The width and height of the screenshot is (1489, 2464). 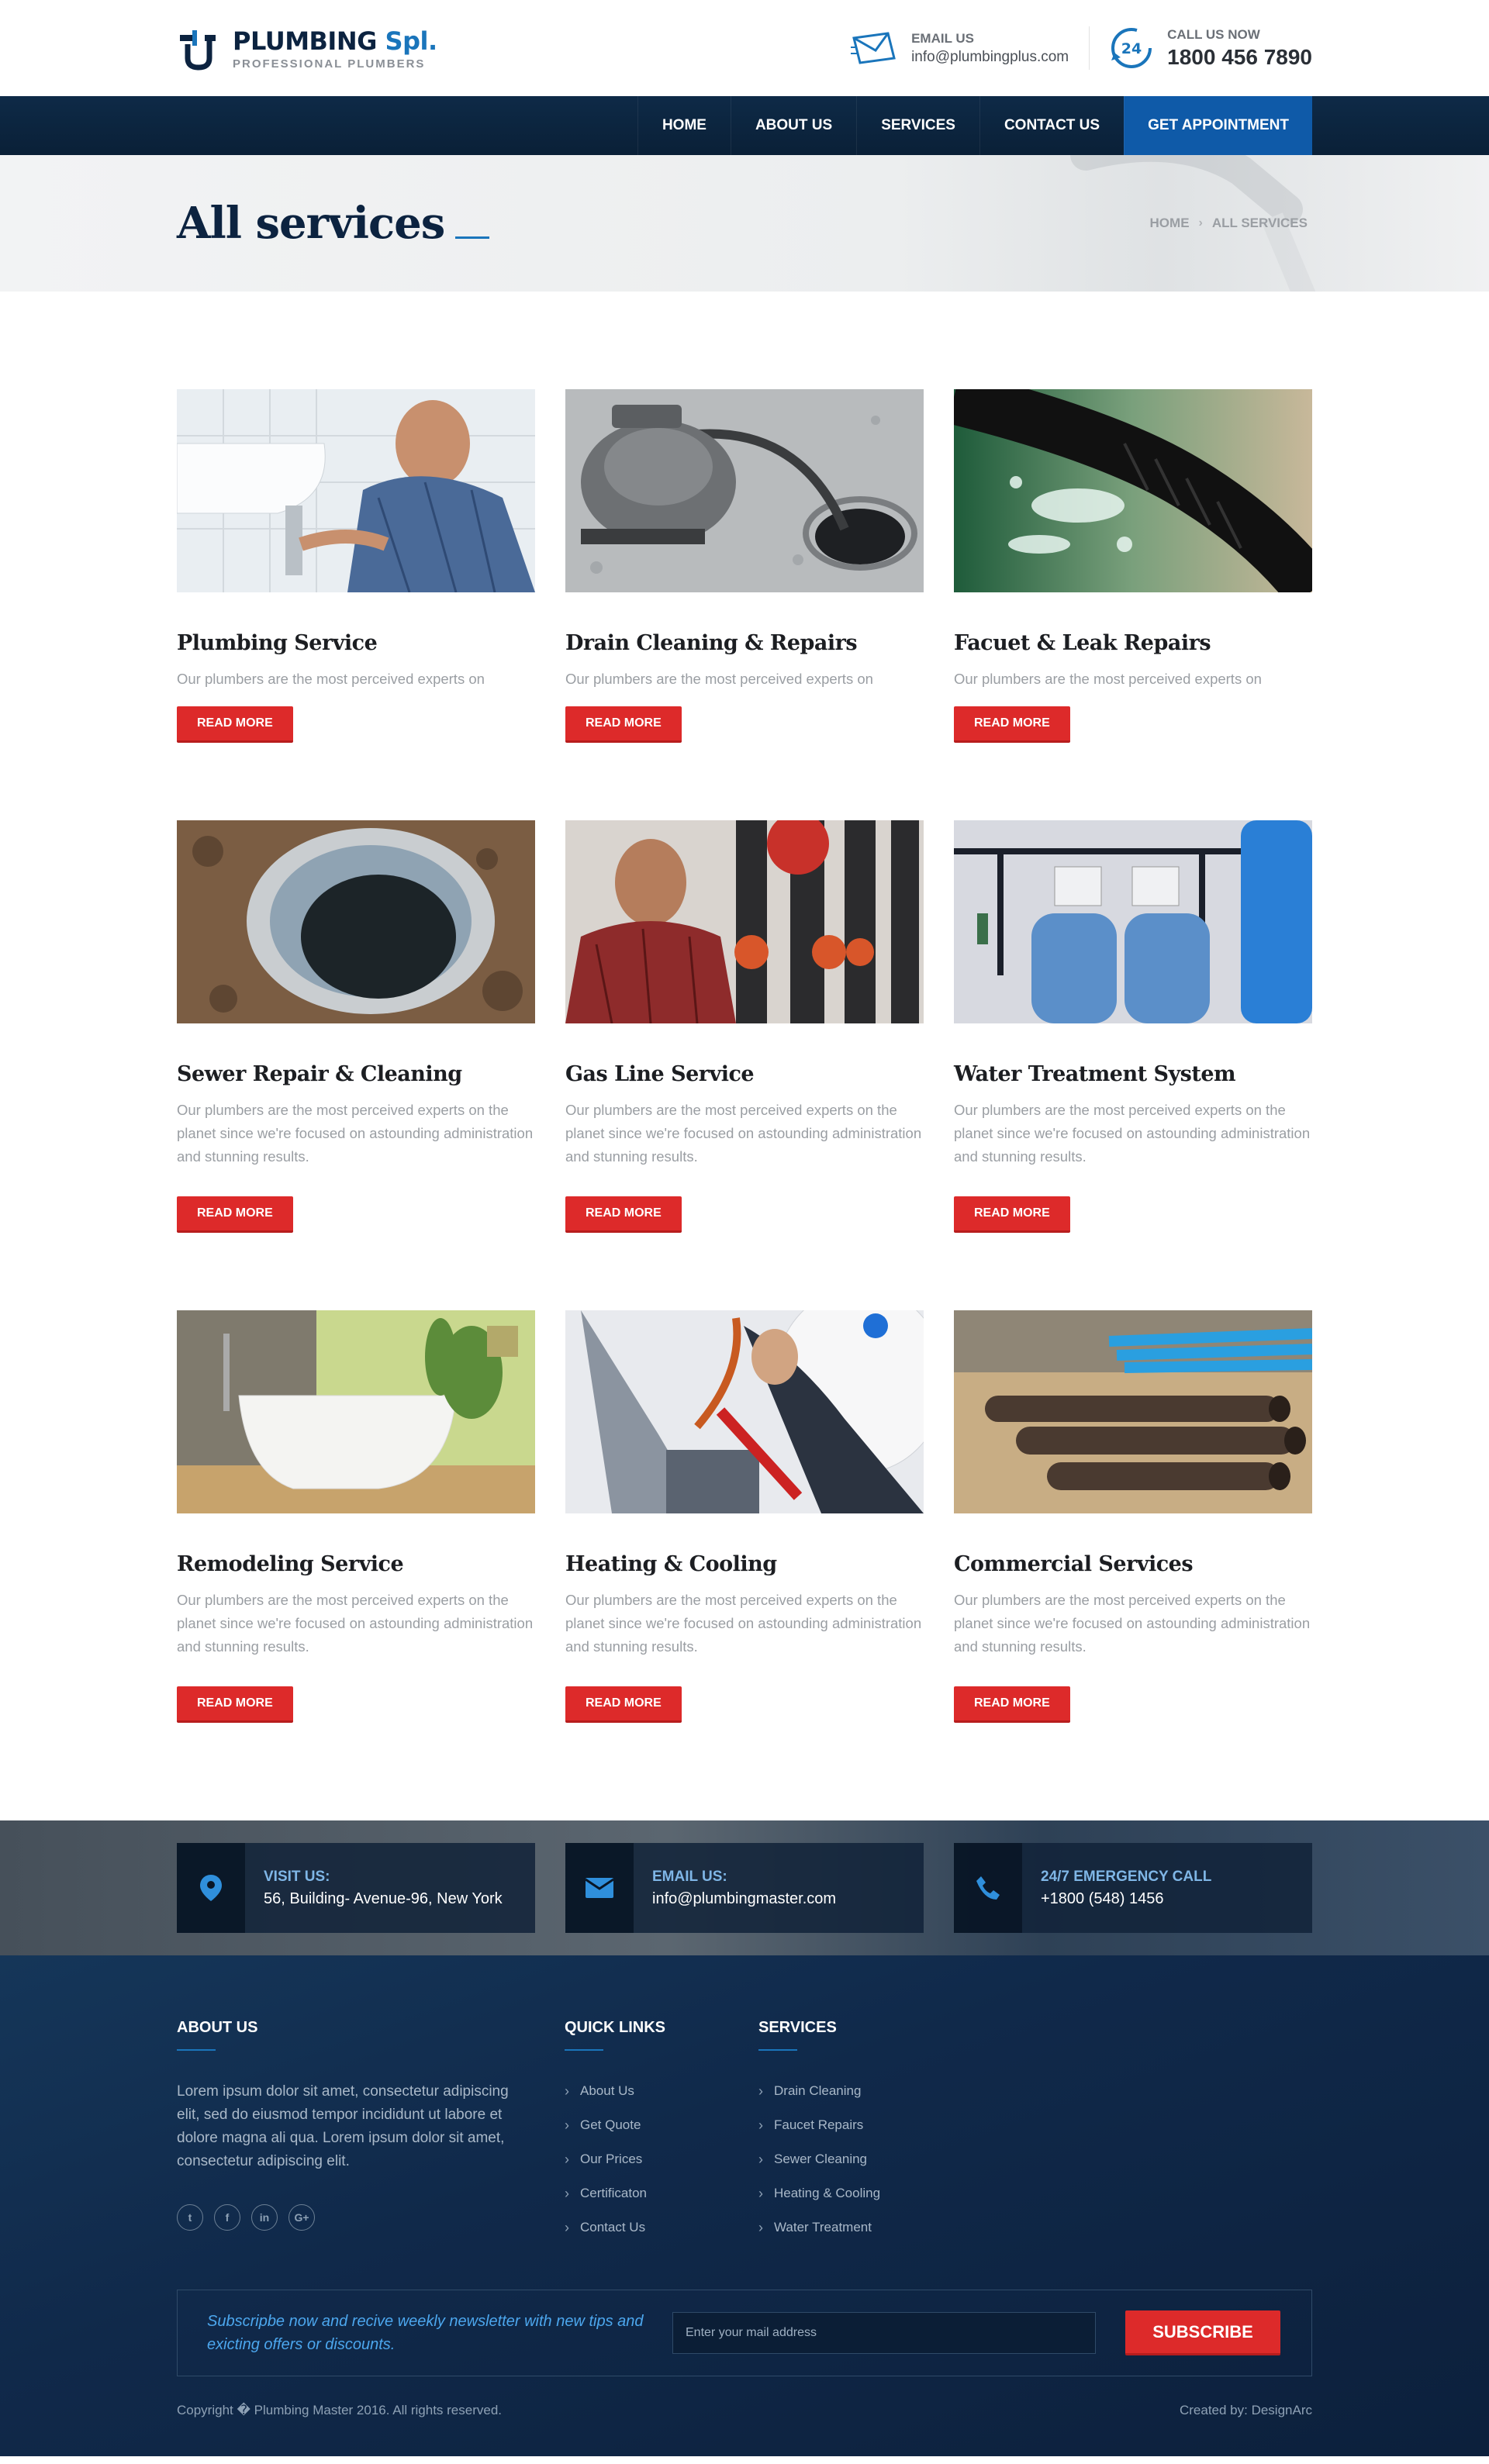 I want to click on header-email: EMAIL US info@plumbingplus.com, so click(x=960, y=48).